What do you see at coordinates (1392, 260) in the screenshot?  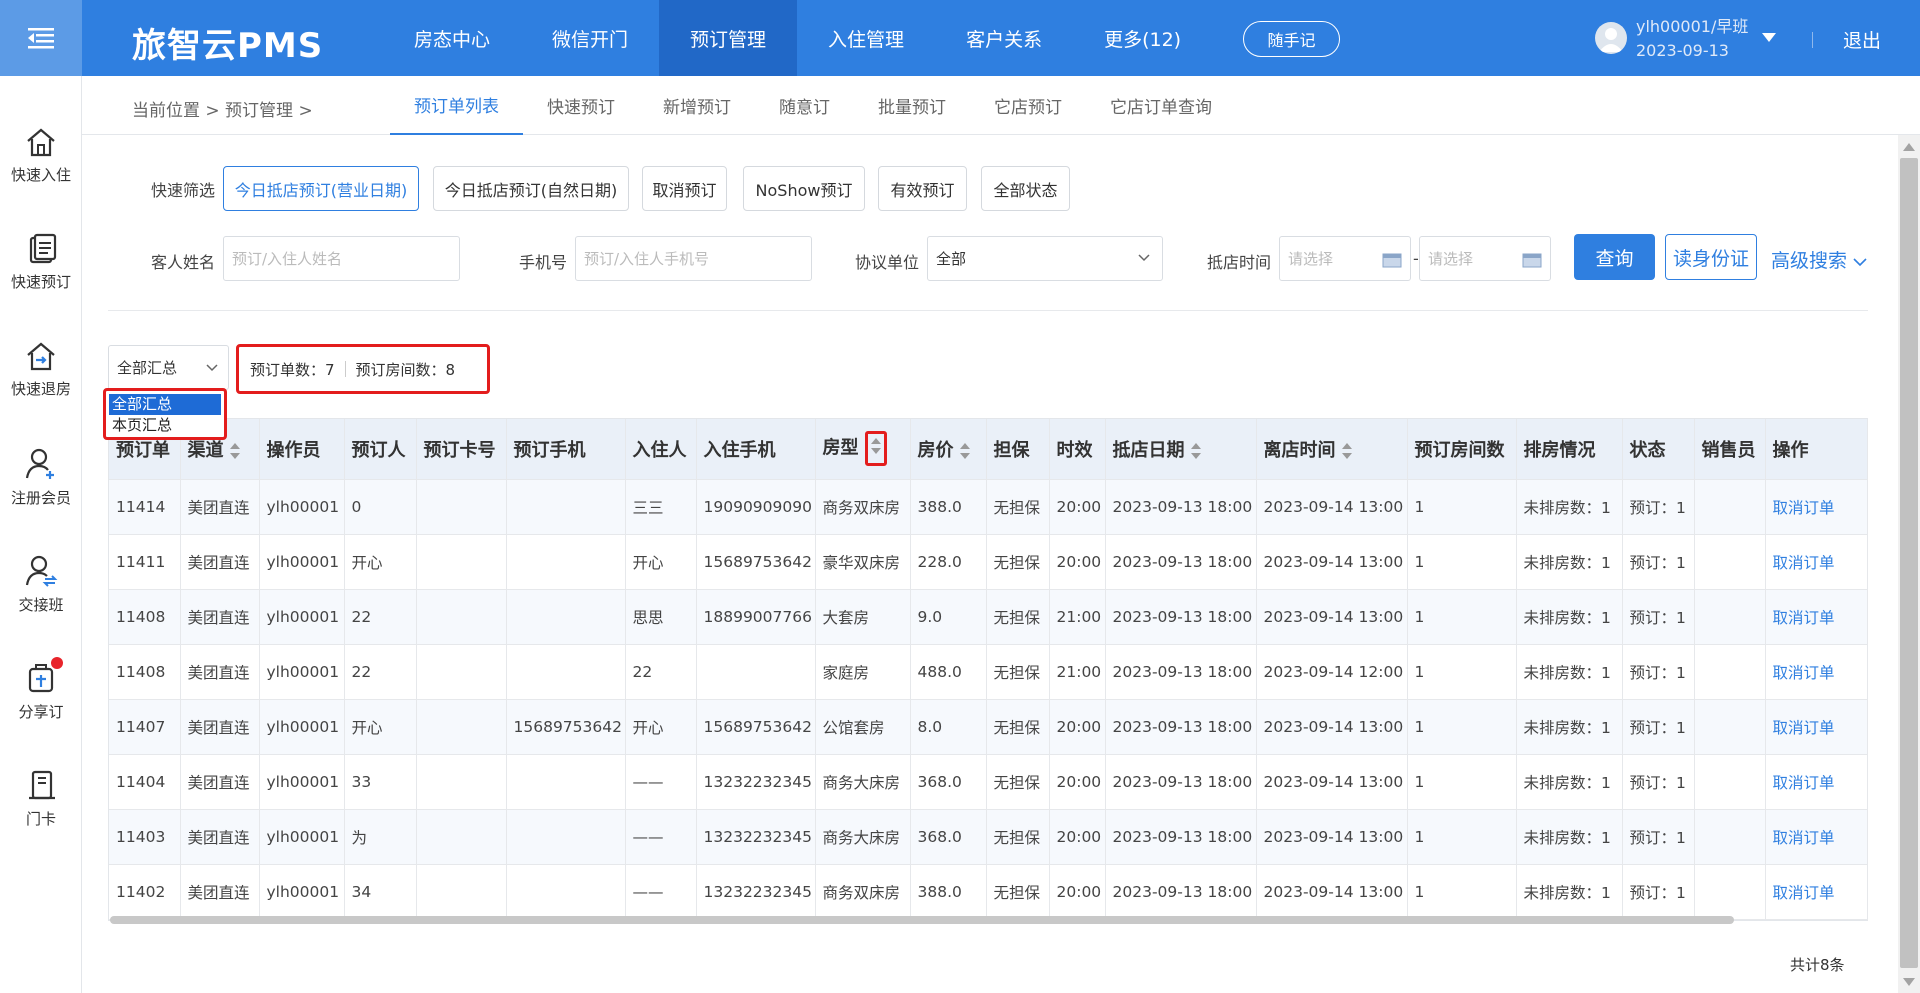 I see `calendar-icon` at bounding box center [1392, 260].